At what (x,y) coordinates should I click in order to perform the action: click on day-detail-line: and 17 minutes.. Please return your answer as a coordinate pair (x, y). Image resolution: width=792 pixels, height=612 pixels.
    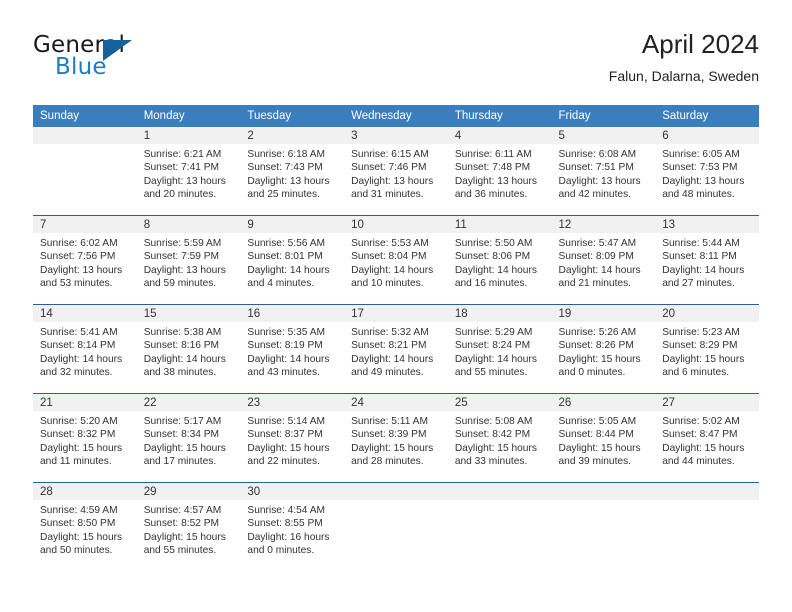
    Looking at the image, I should click on (180, 462).